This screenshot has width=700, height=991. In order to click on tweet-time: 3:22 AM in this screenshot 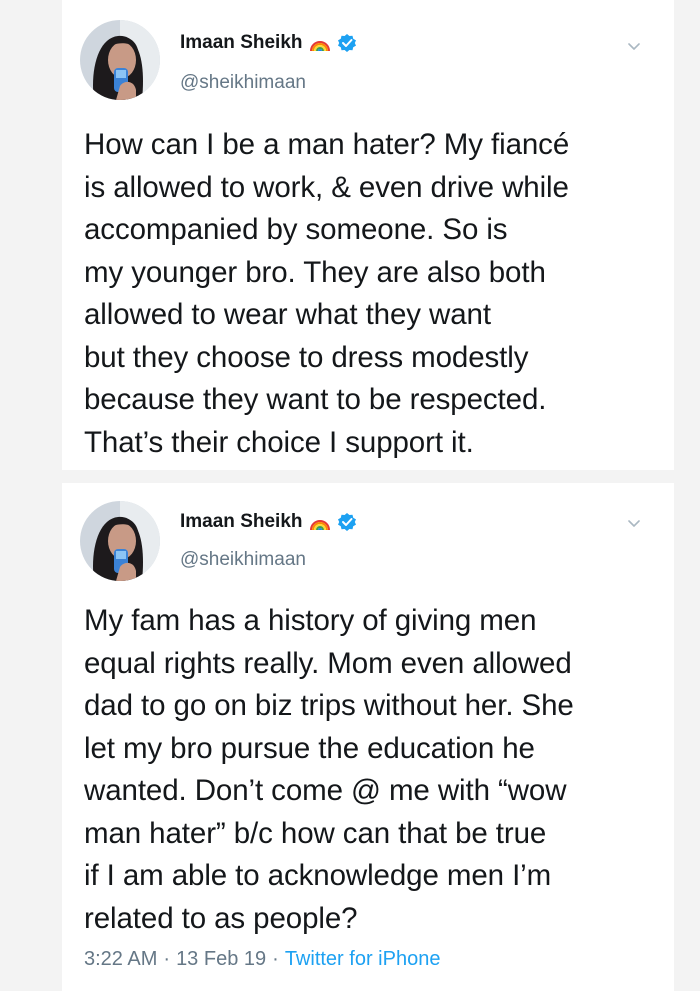, I will do `click(120, 959)`.